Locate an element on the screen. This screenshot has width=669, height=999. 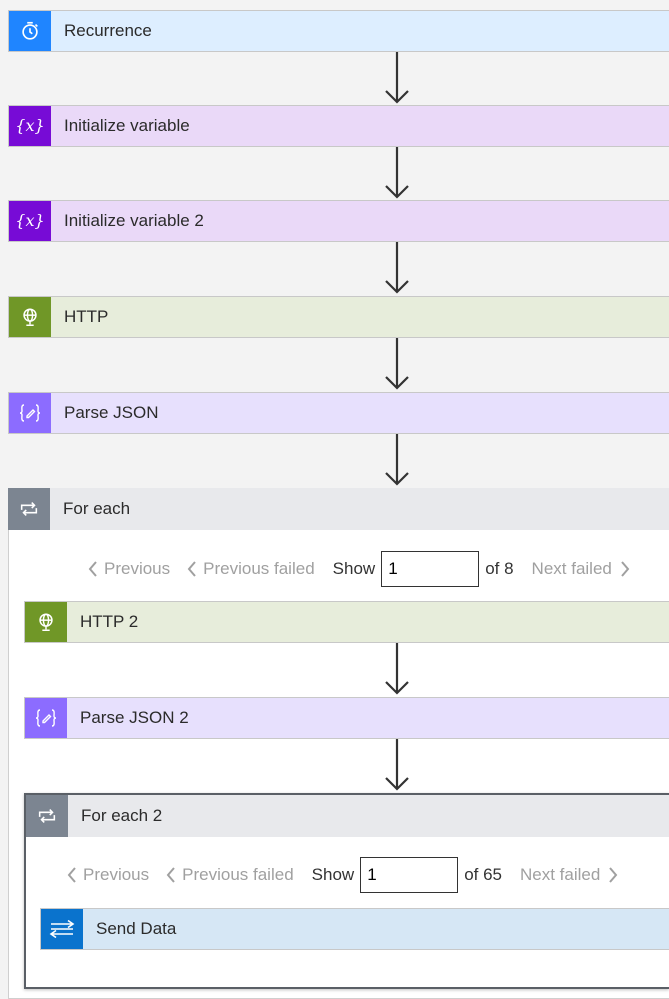
step-label: For each 2 is located at coordinates (122, 815).